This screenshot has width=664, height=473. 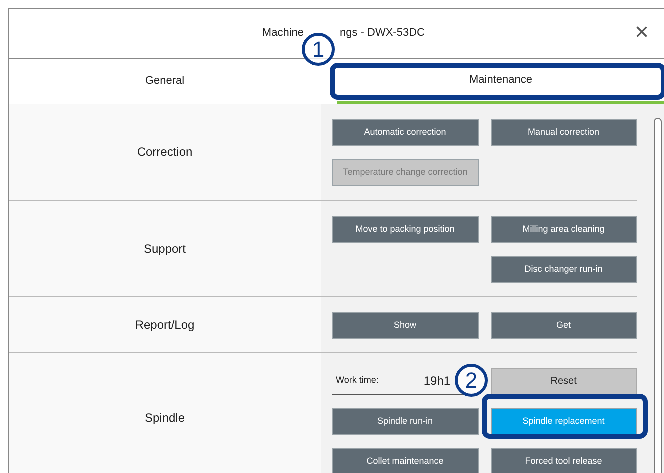 I want to click on section-label: Support, so click(x=165, y=249).